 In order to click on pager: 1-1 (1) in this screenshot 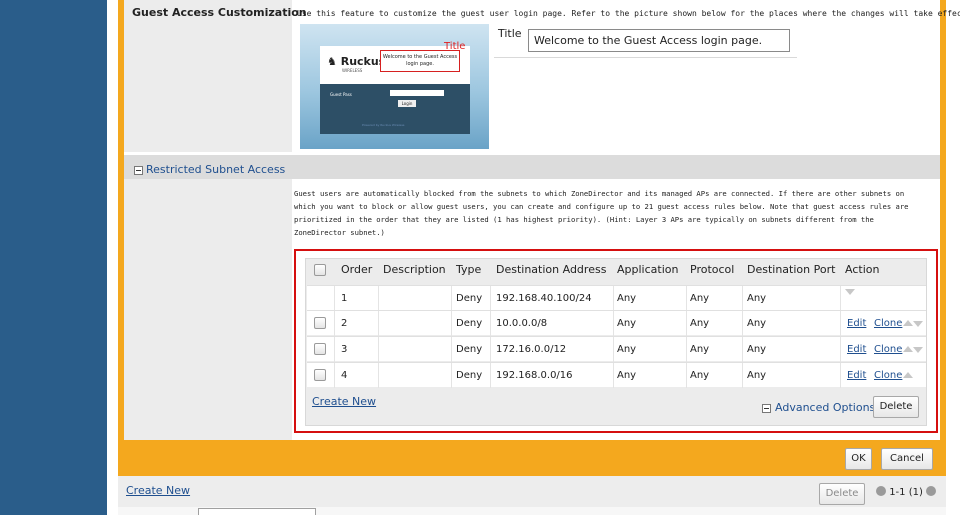, I will do `click(906, 492)`.